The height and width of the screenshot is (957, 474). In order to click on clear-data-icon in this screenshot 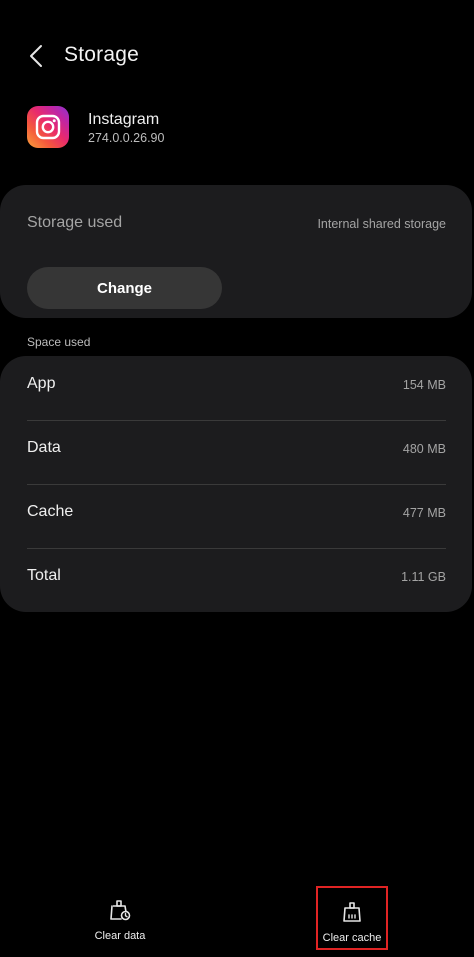, I will do `click(120, 910)`.